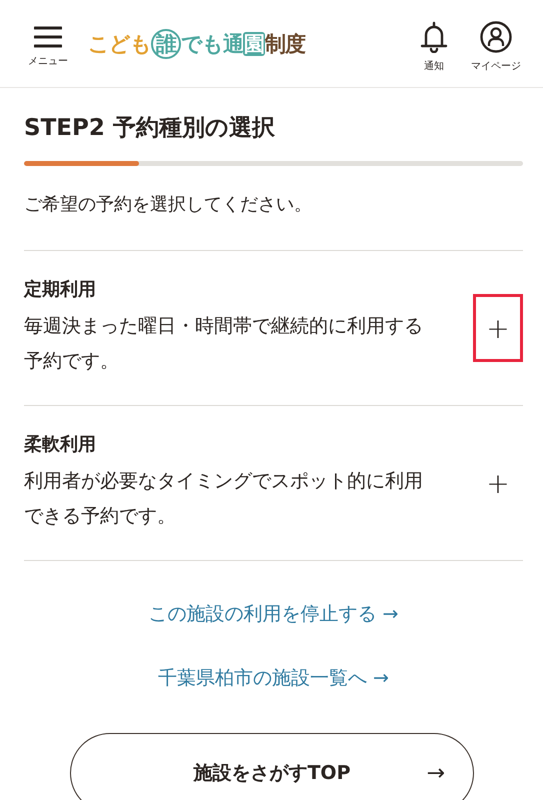 This screenshot has width=543, height=800. I want to click on search-top-button: 施設をさがすTOP →, so click(272, 766).